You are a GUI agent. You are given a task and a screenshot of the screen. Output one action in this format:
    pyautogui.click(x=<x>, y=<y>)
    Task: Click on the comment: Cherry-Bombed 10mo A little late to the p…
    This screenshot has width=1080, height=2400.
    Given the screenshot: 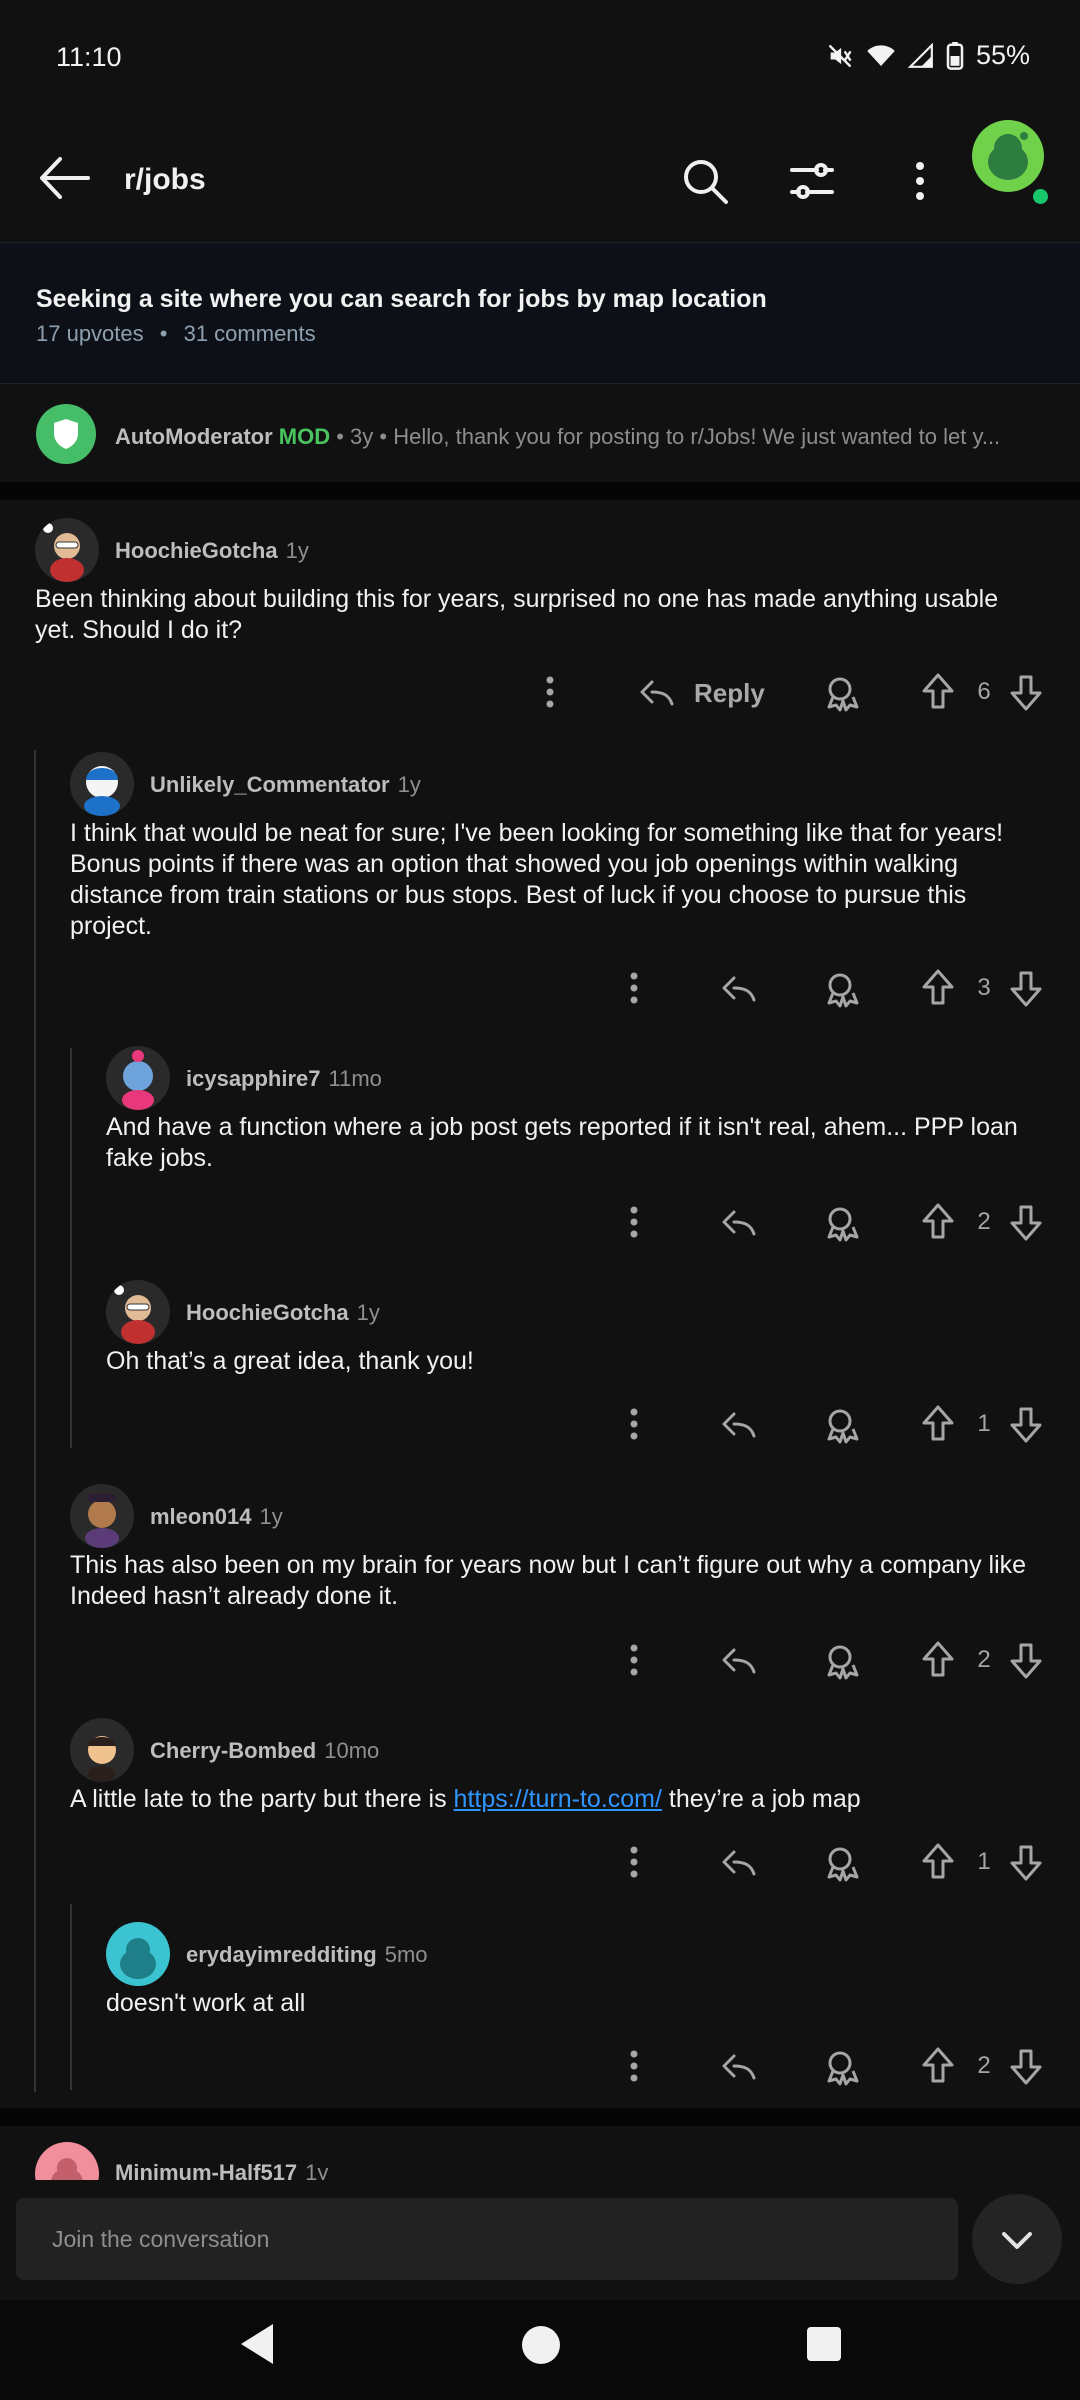 What is the action you would take?
    pyautogui.click(x=540, y=1803)
    